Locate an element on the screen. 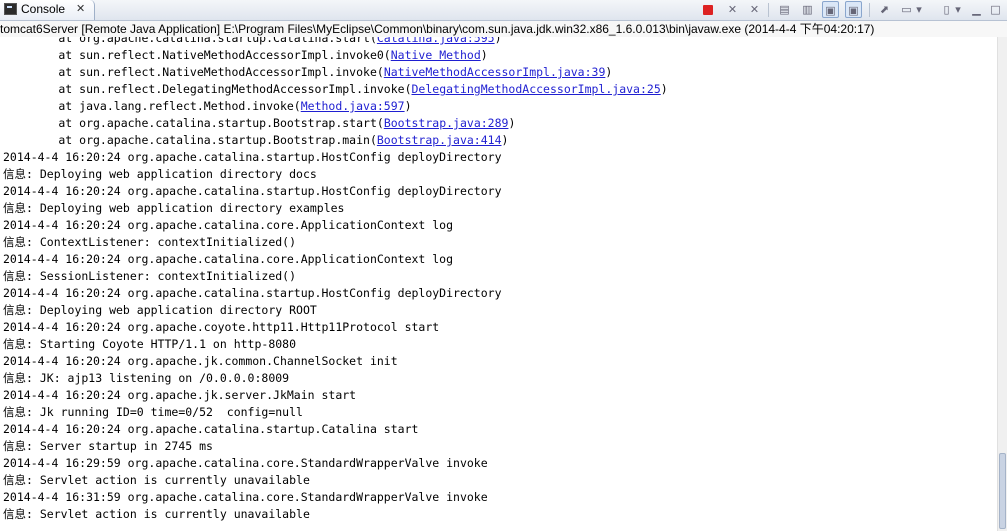 This screenshot has width=1007, height=531. vertical-scrollbar is located at coordinates (1002, 284).